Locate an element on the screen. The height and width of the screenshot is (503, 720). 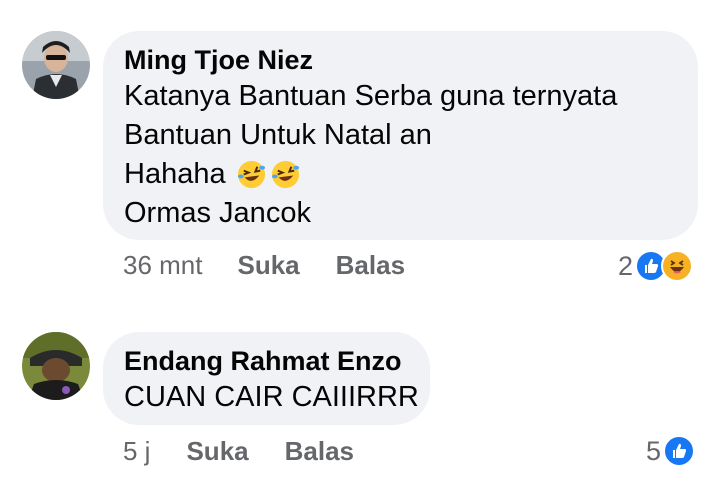
comment-text-line: Katanya Bantuan Serba guna ternyata is located at coordinates (371, 96).